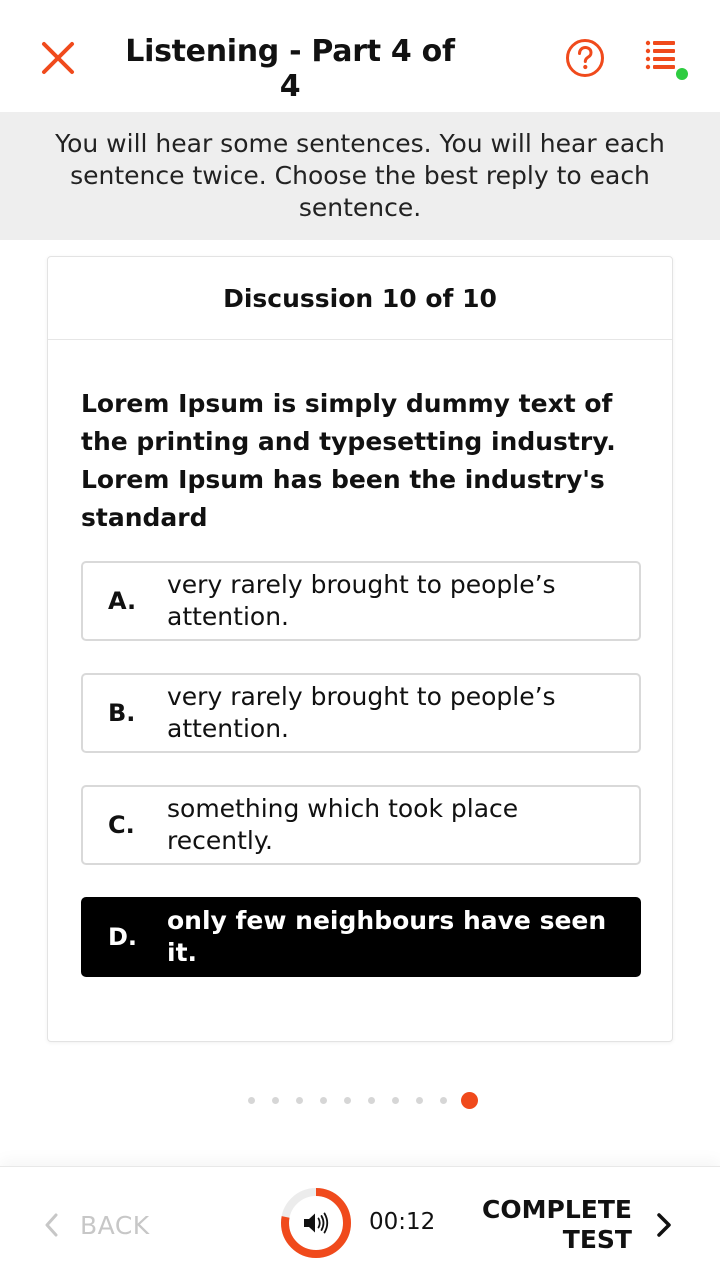 This screenshot has height=1280, width=720. I want to click on option-text: only few neighbours have seen it., so click(387, 936).